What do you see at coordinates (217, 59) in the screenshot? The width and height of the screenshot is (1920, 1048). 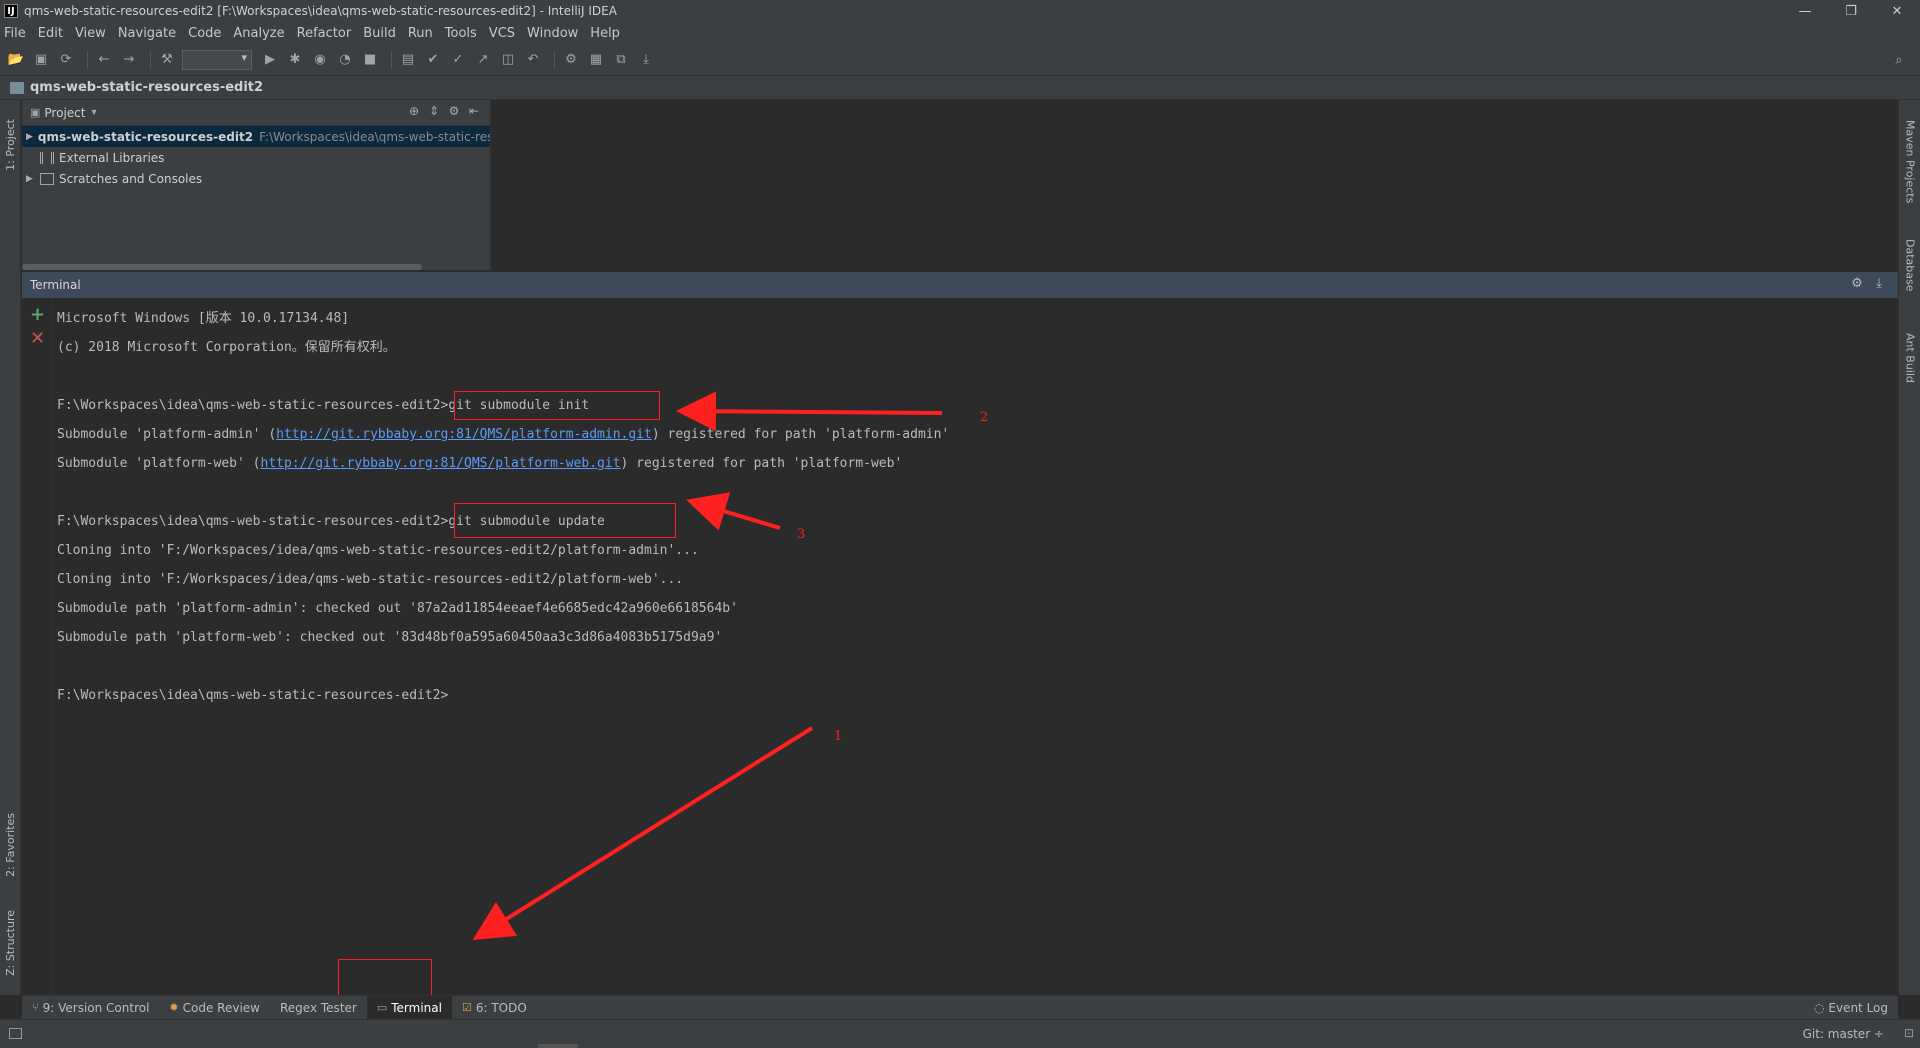 I see `run-configuration-select` at bounding box center [217, 59].